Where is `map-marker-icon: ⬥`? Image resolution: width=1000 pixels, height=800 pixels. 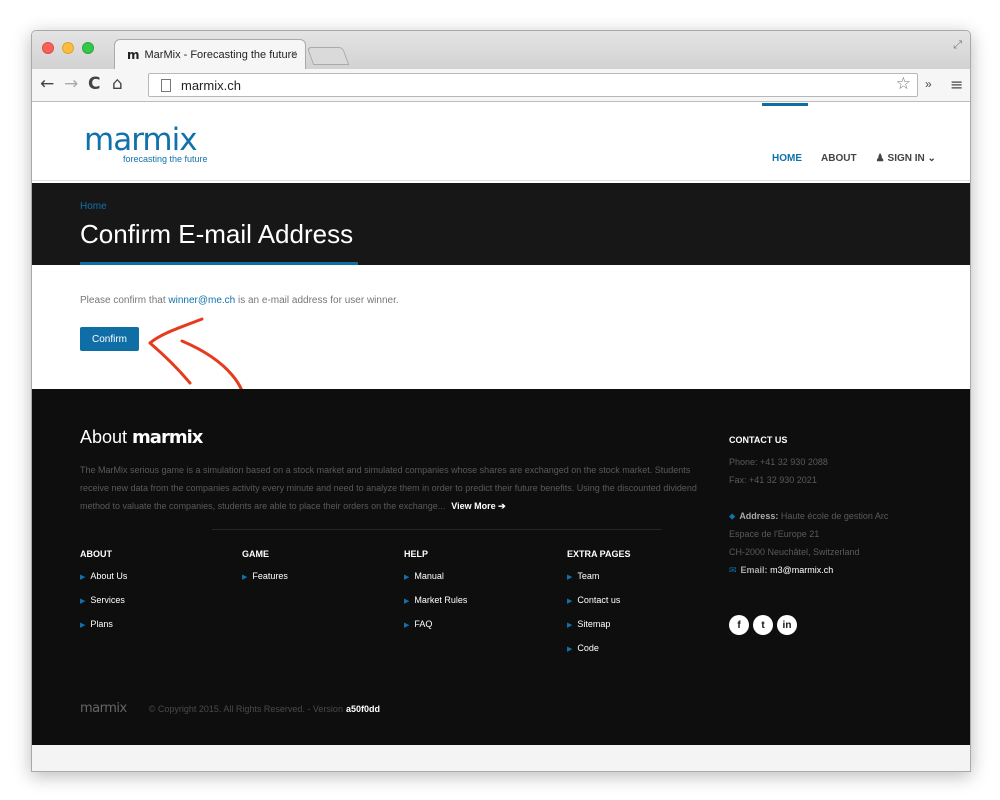 map-marker-icon: ⬥ is located at coordinates (732, 516).